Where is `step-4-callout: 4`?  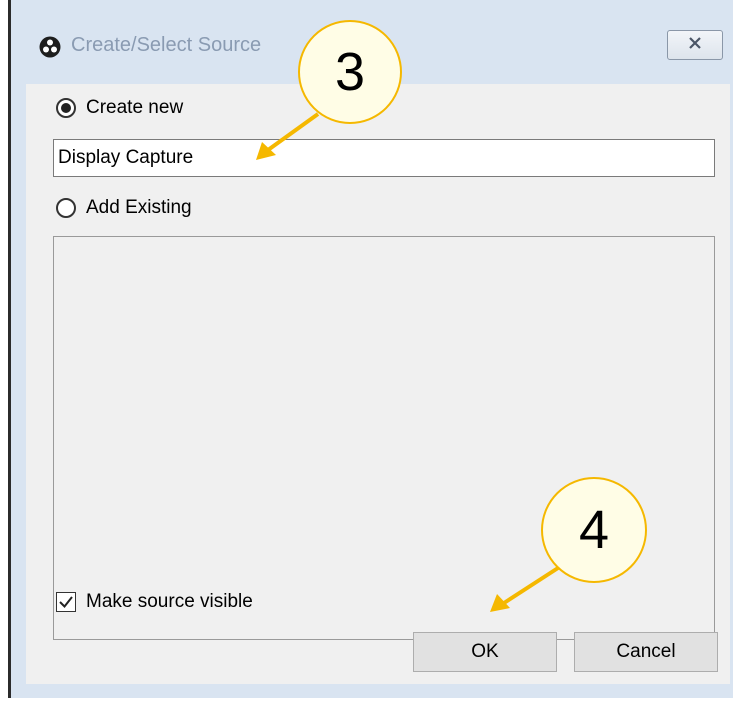
step-4-callout: 4 is located at coordinates (594, 530).